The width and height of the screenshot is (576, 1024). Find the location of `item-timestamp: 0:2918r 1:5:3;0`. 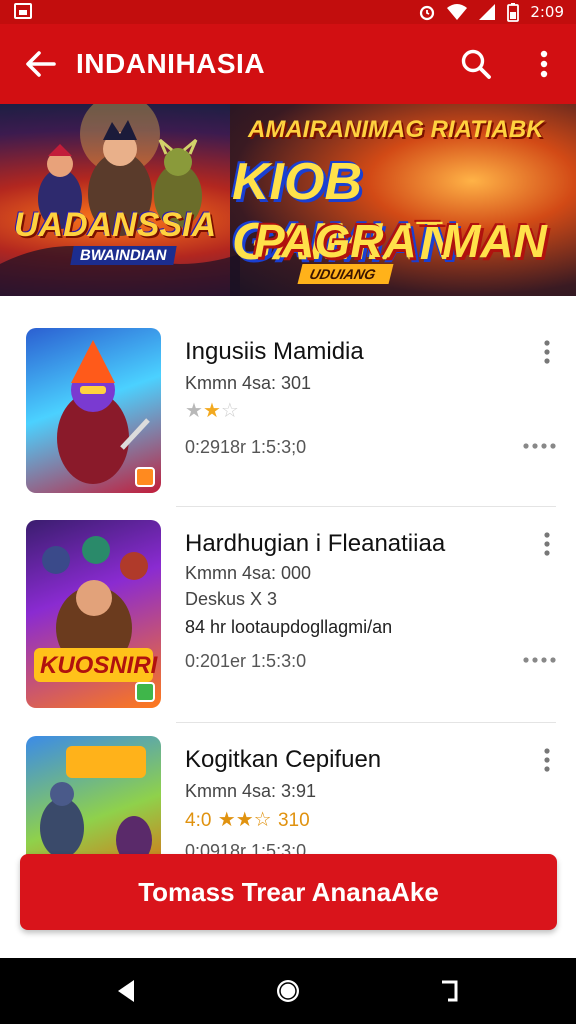

item-timestamp: 0:2918r 1:5:3;0 is located at coordinates (246, 447).